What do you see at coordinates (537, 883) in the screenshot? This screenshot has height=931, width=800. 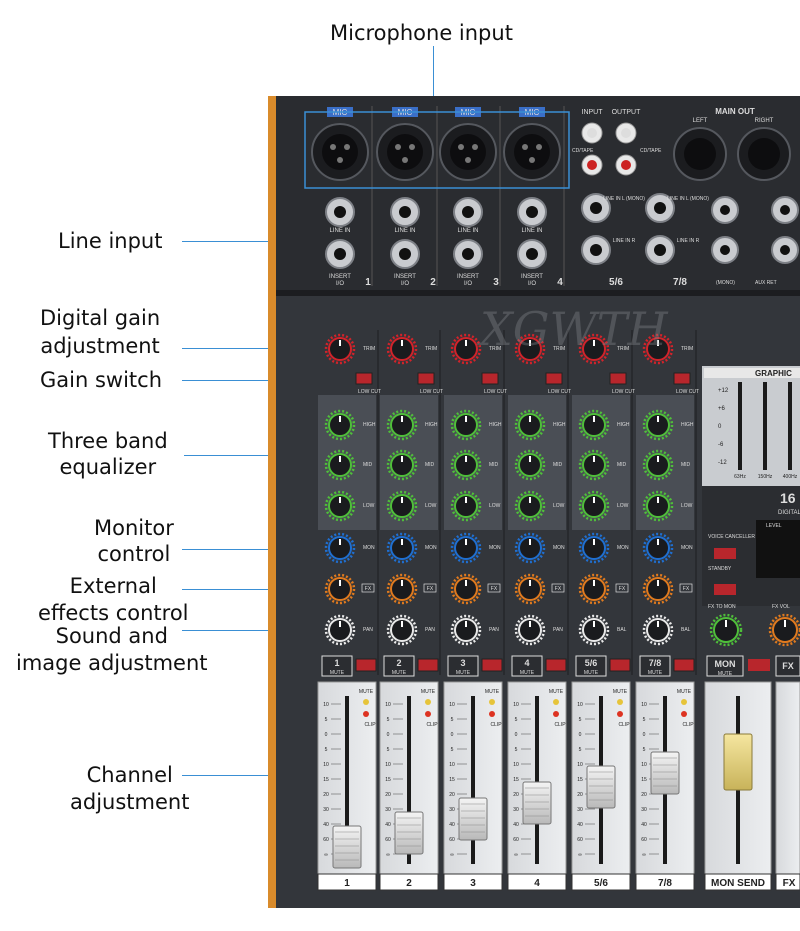 I see `fader-channel-label: 4` at bounding box center [537, 883].